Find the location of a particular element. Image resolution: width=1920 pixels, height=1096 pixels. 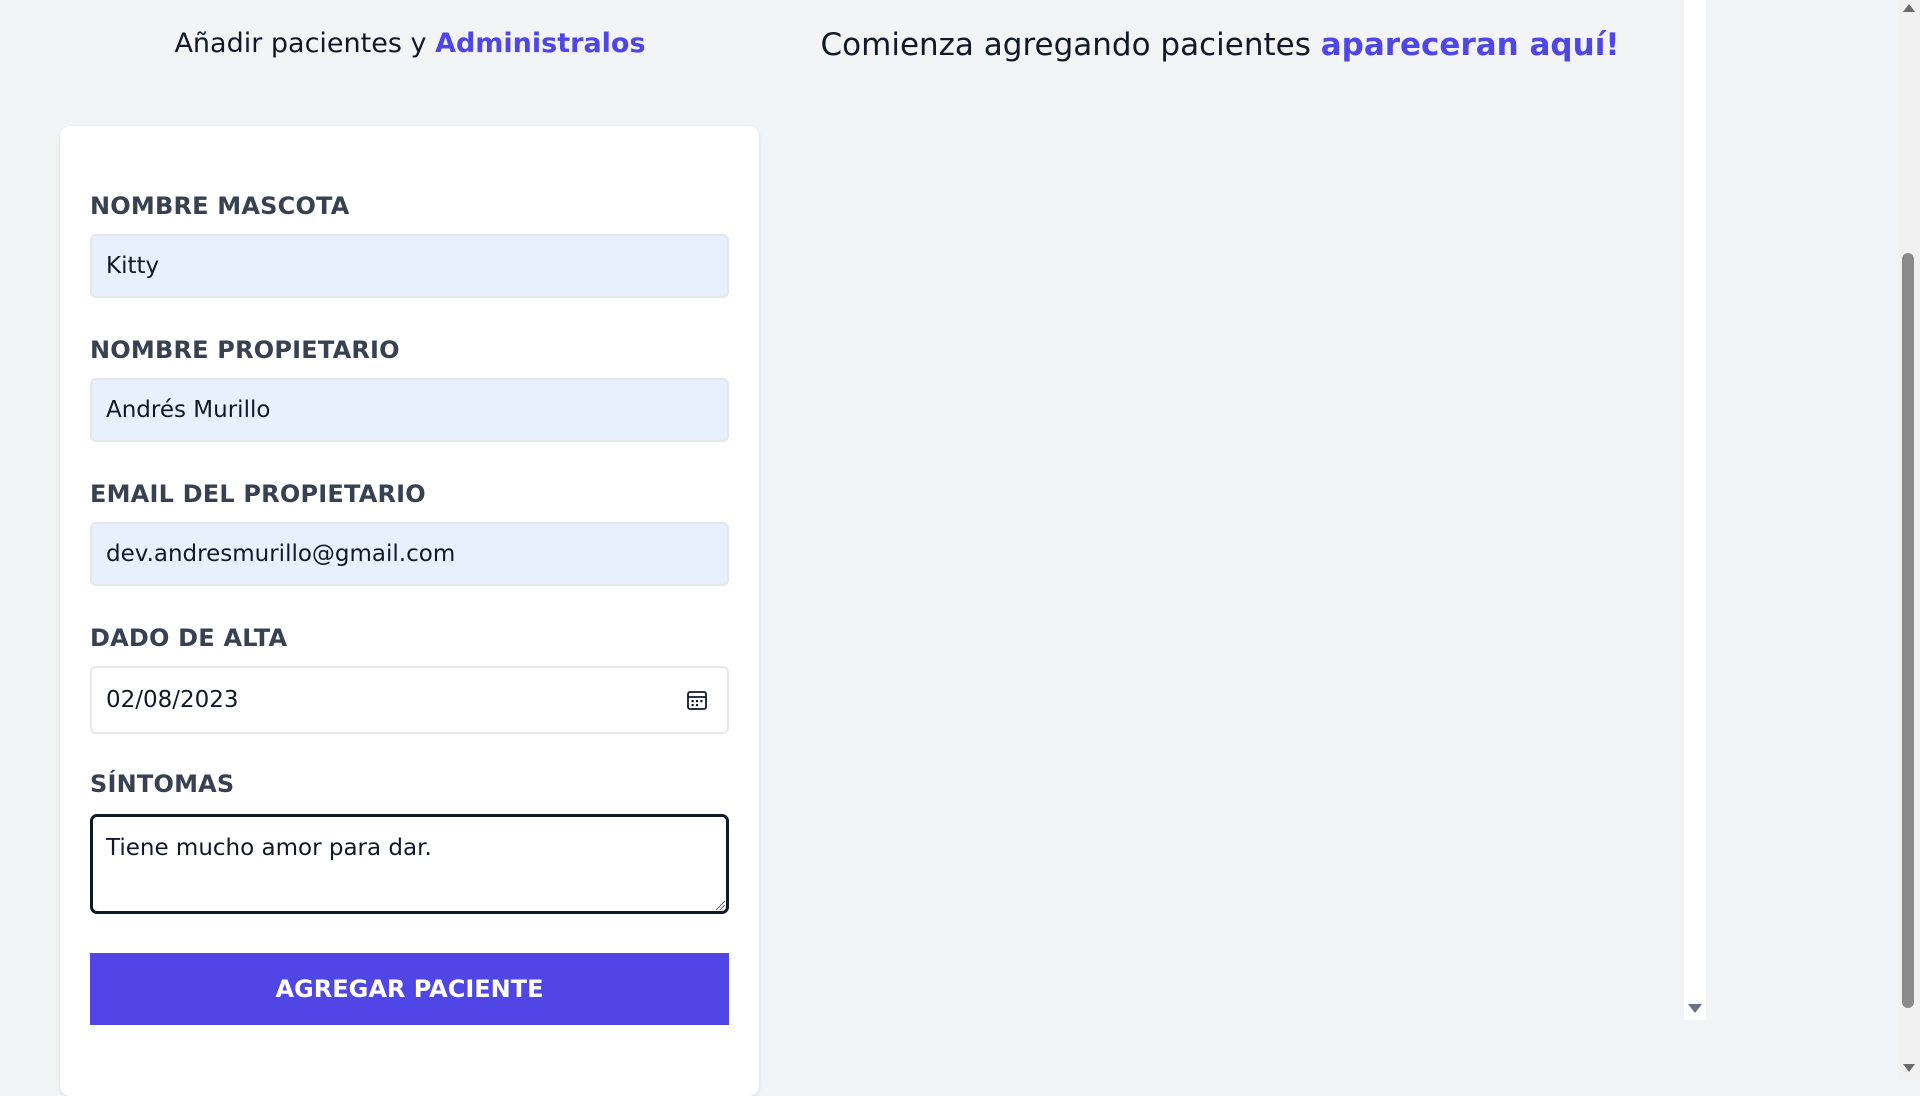

header-left: Añadir pacientes y Administralos is located at coordinates (410, 43).